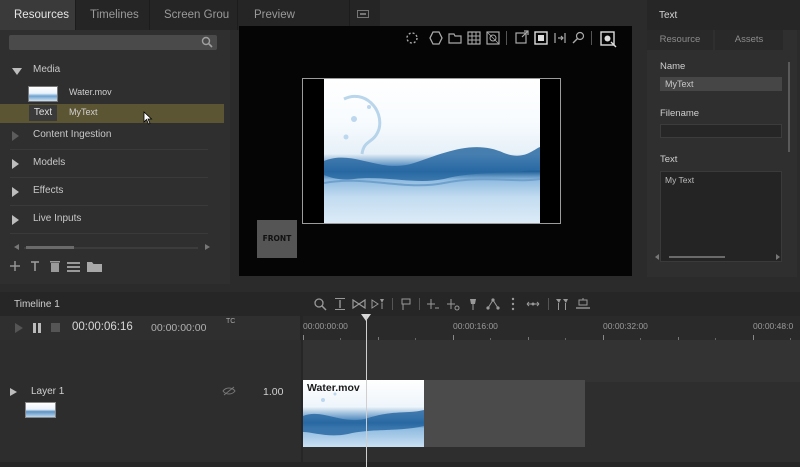 The width and height of the screenshot is (800, 467). Describe the element at coordinates (340, 304) in the screenshot. I see `fit-vertical-icon` at that location.